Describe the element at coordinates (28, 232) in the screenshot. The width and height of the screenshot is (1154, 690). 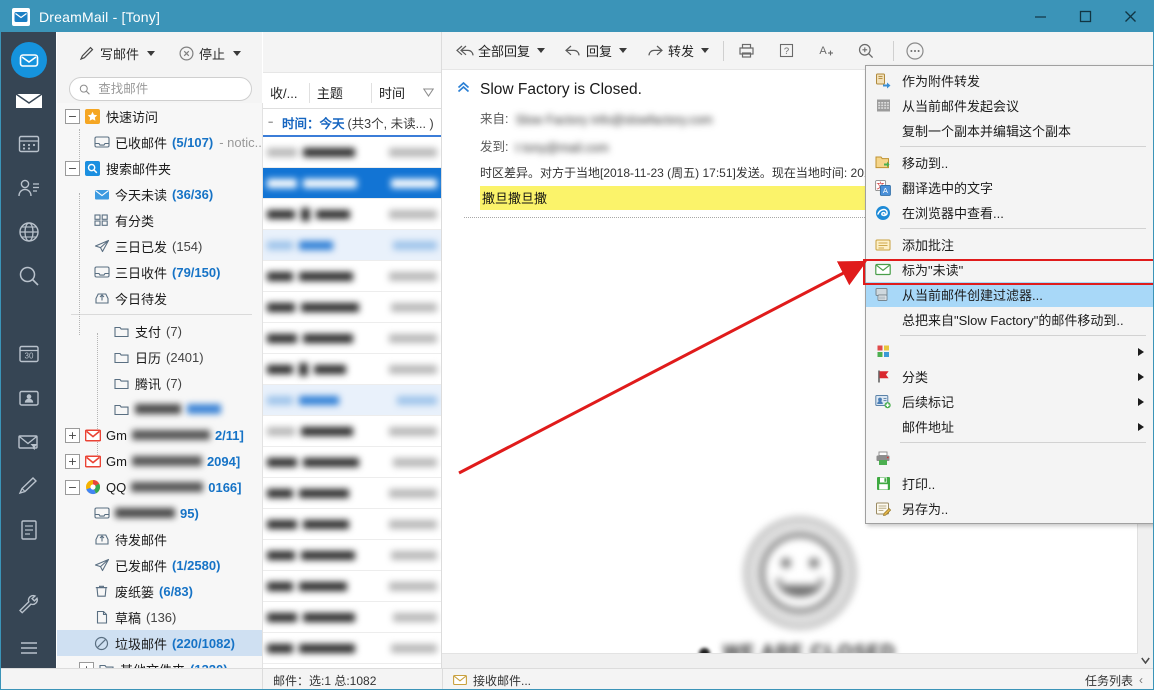
I see `rail-item-web` at that location.